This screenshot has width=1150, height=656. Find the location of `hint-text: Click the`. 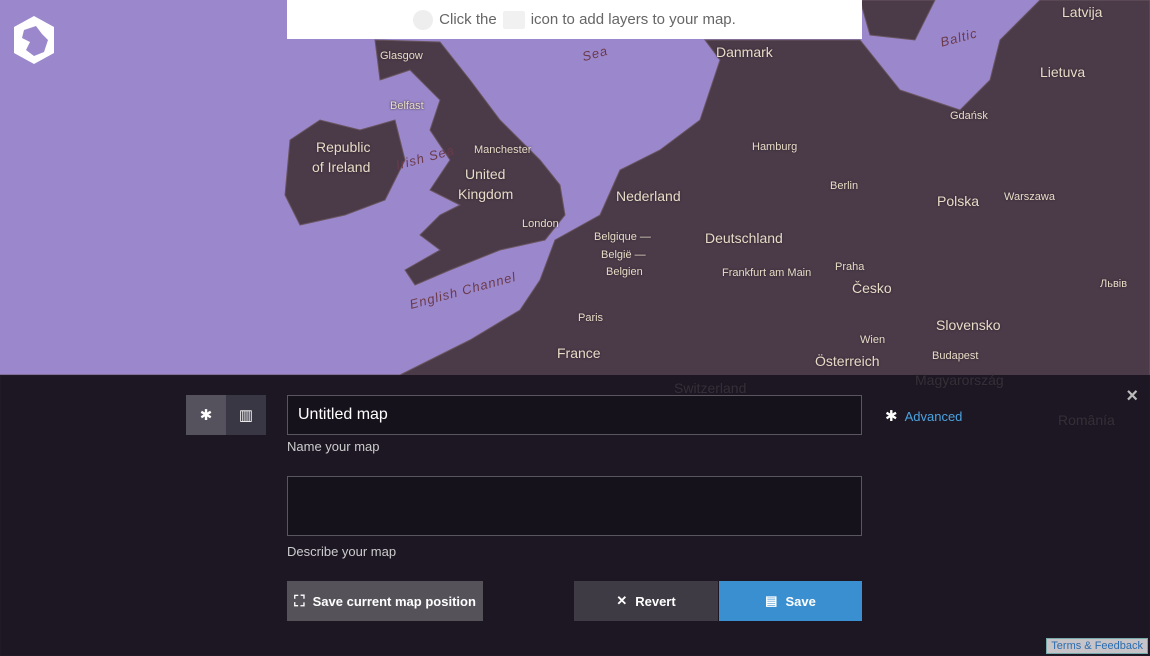

hint-text: Click the is located at coordinates (468, 19).